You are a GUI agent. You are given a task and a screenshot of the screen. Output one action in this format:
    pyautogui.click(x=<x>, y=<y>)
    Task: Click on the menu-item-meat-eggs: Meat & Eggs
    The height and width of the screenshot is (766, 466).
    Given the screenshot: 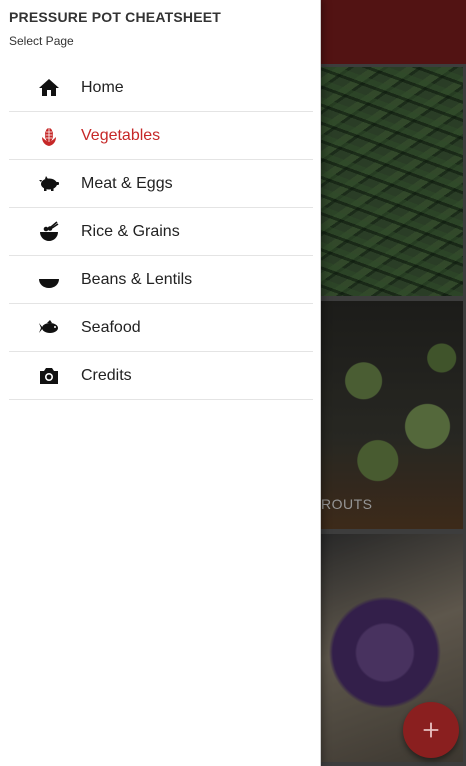 What is the action you would take?
    pyautogui.click(x=161, y=184)
    